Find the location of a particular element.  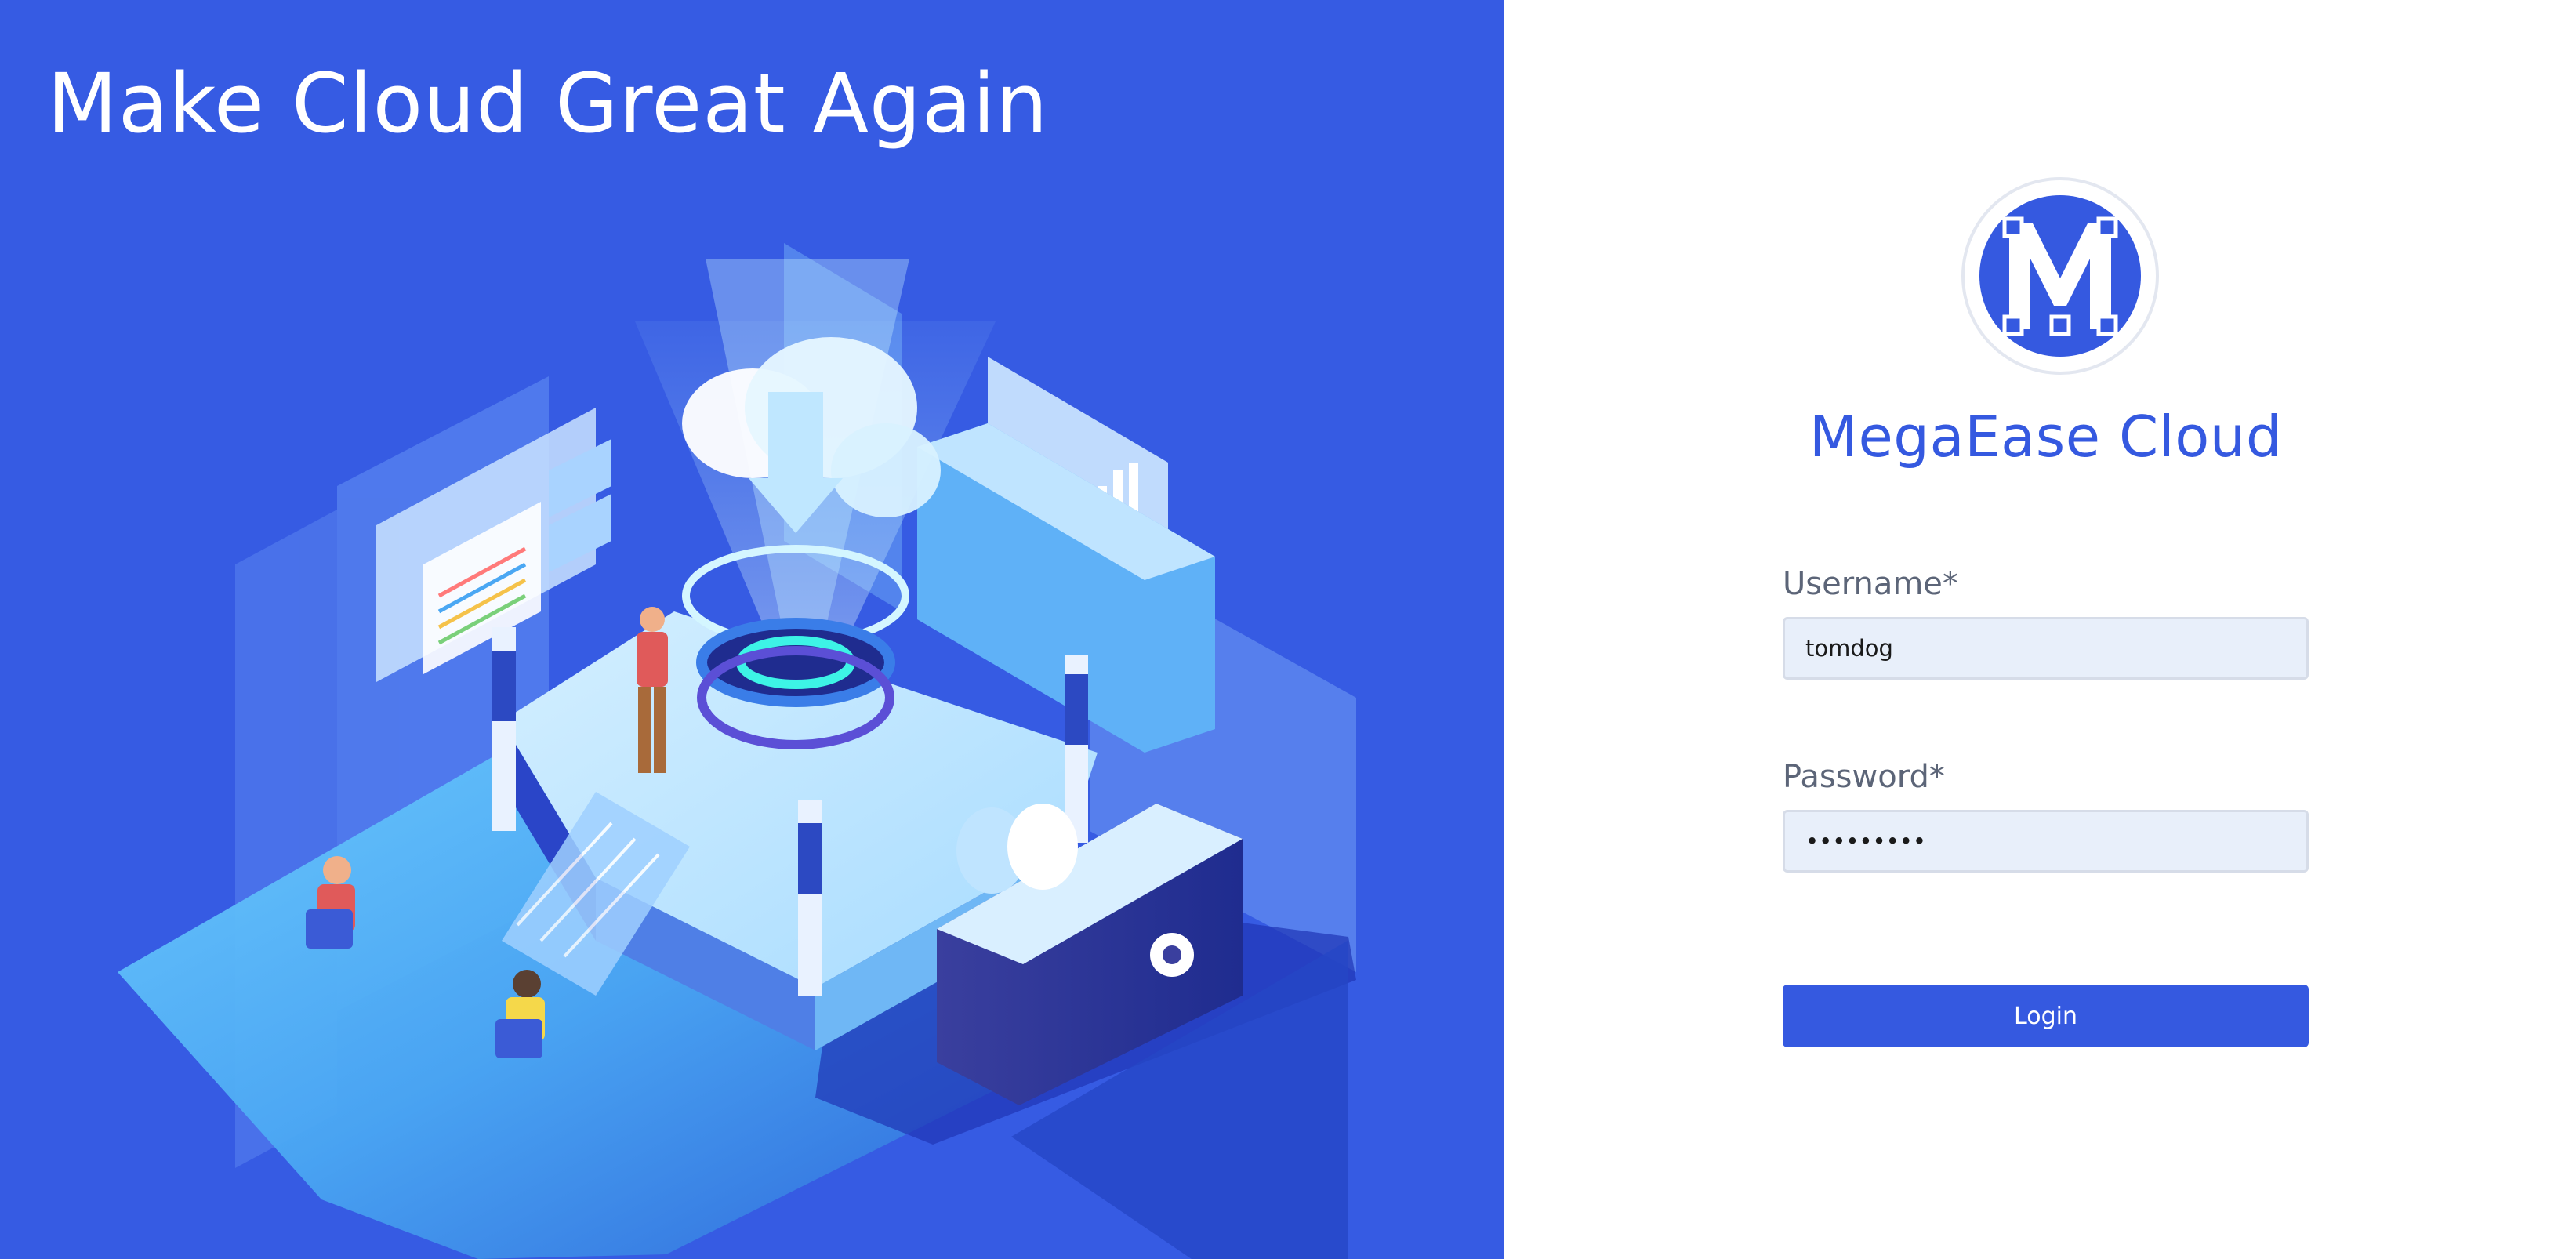

login-button: Login is located at coordinates (2046, 1016).